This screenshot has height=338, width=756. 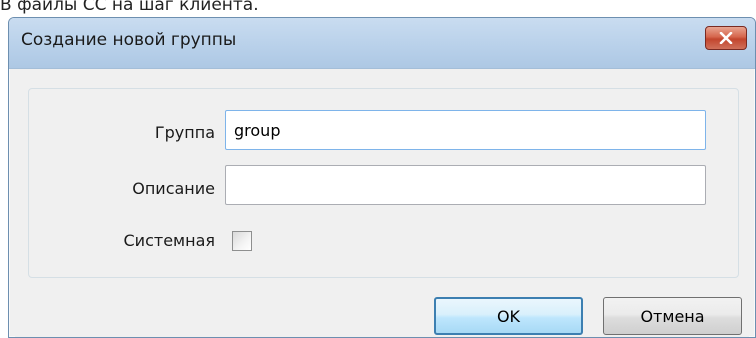 I want to click on close-icon, so click(x=726, y=38).